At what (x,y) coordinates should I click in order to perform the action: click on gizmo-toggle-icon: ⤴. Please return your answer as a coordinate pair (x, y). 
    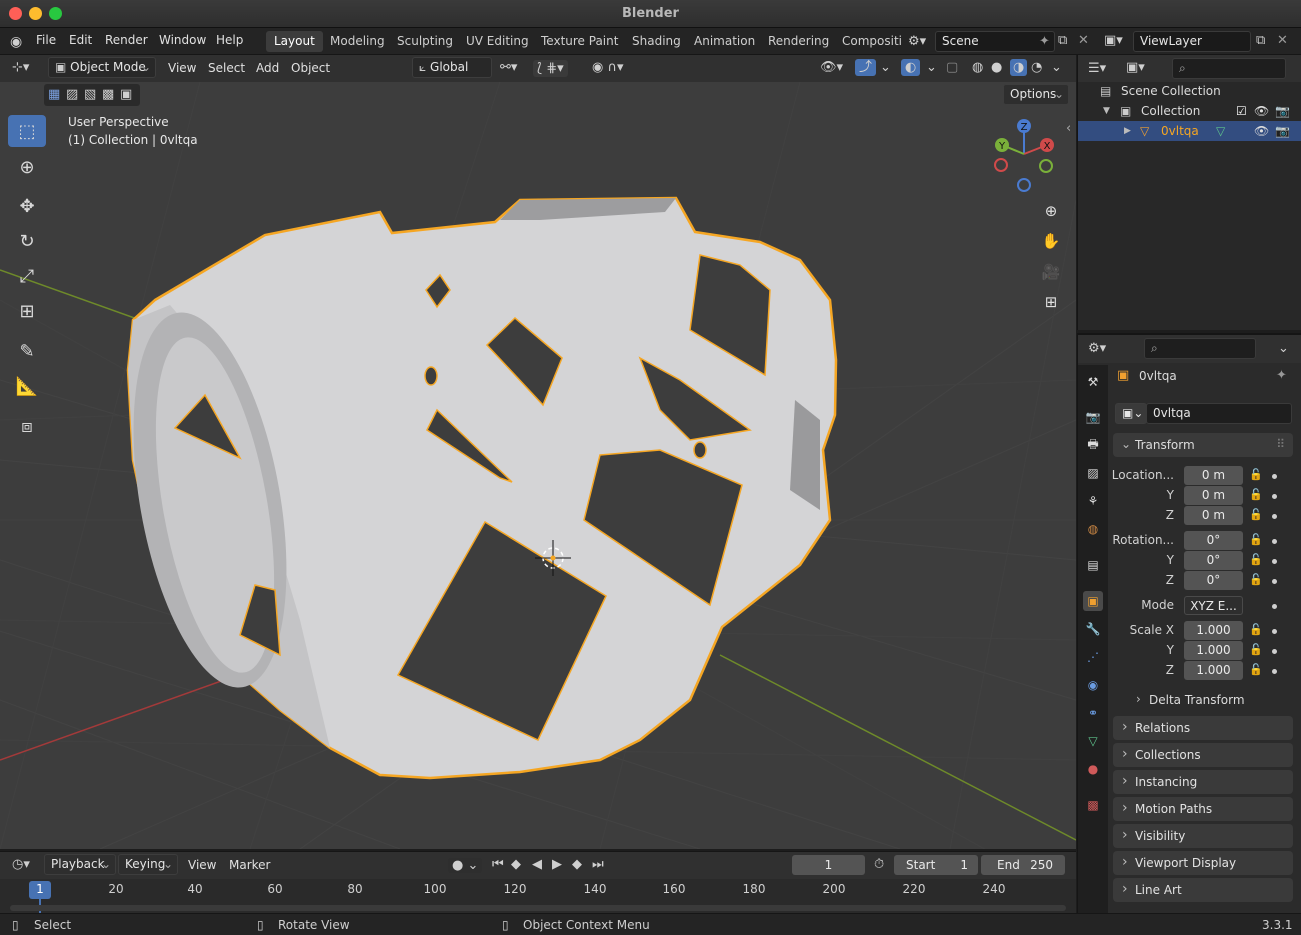
    Looking at the image, I should click on (866, 67).